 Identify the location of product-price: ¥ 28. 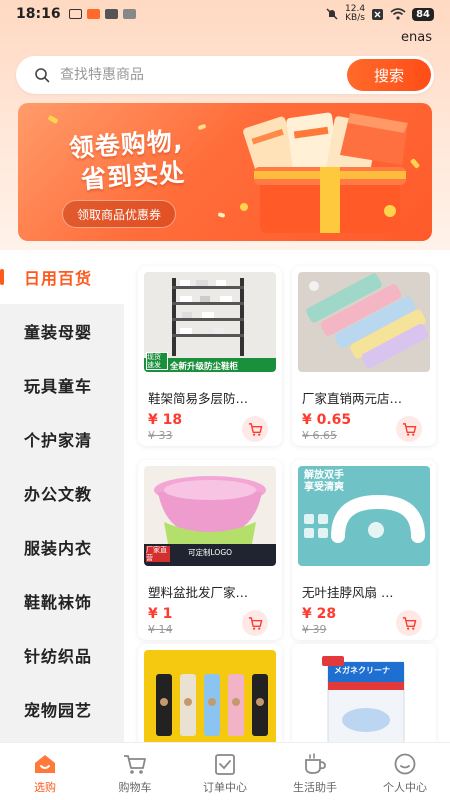
(319, 614).